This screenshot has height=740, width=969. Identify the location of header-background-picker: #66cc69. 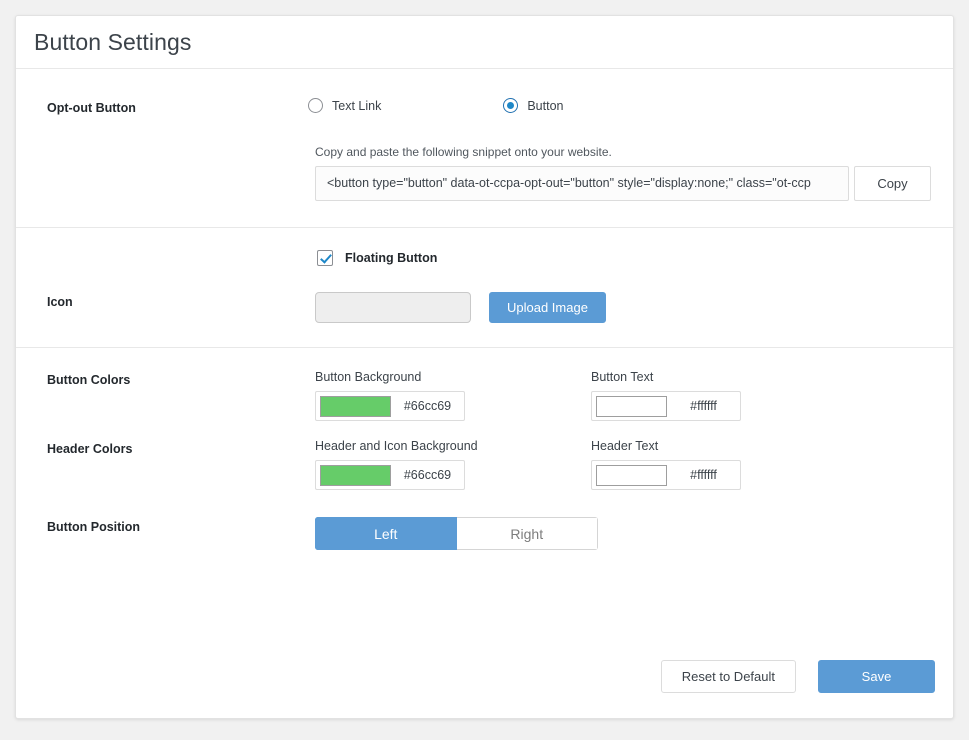
(390, 475).